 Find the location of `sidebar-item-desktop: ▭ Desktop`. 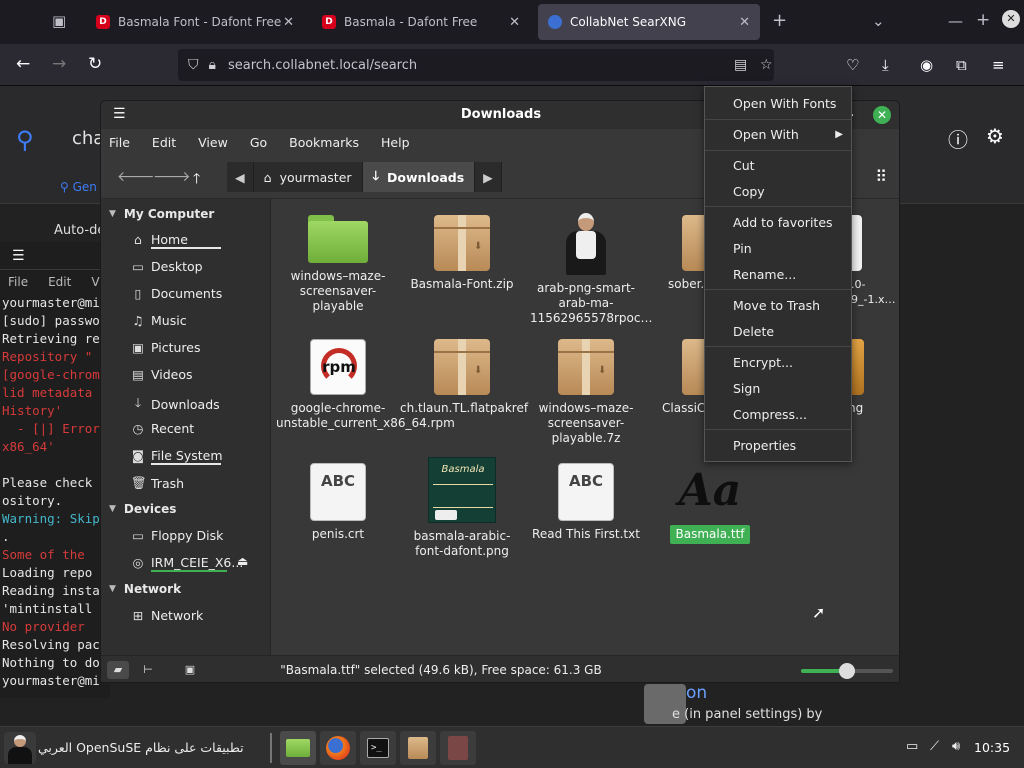

sidebar-item-desktop: ▭ Desktop is located at coordinates (166, 266).